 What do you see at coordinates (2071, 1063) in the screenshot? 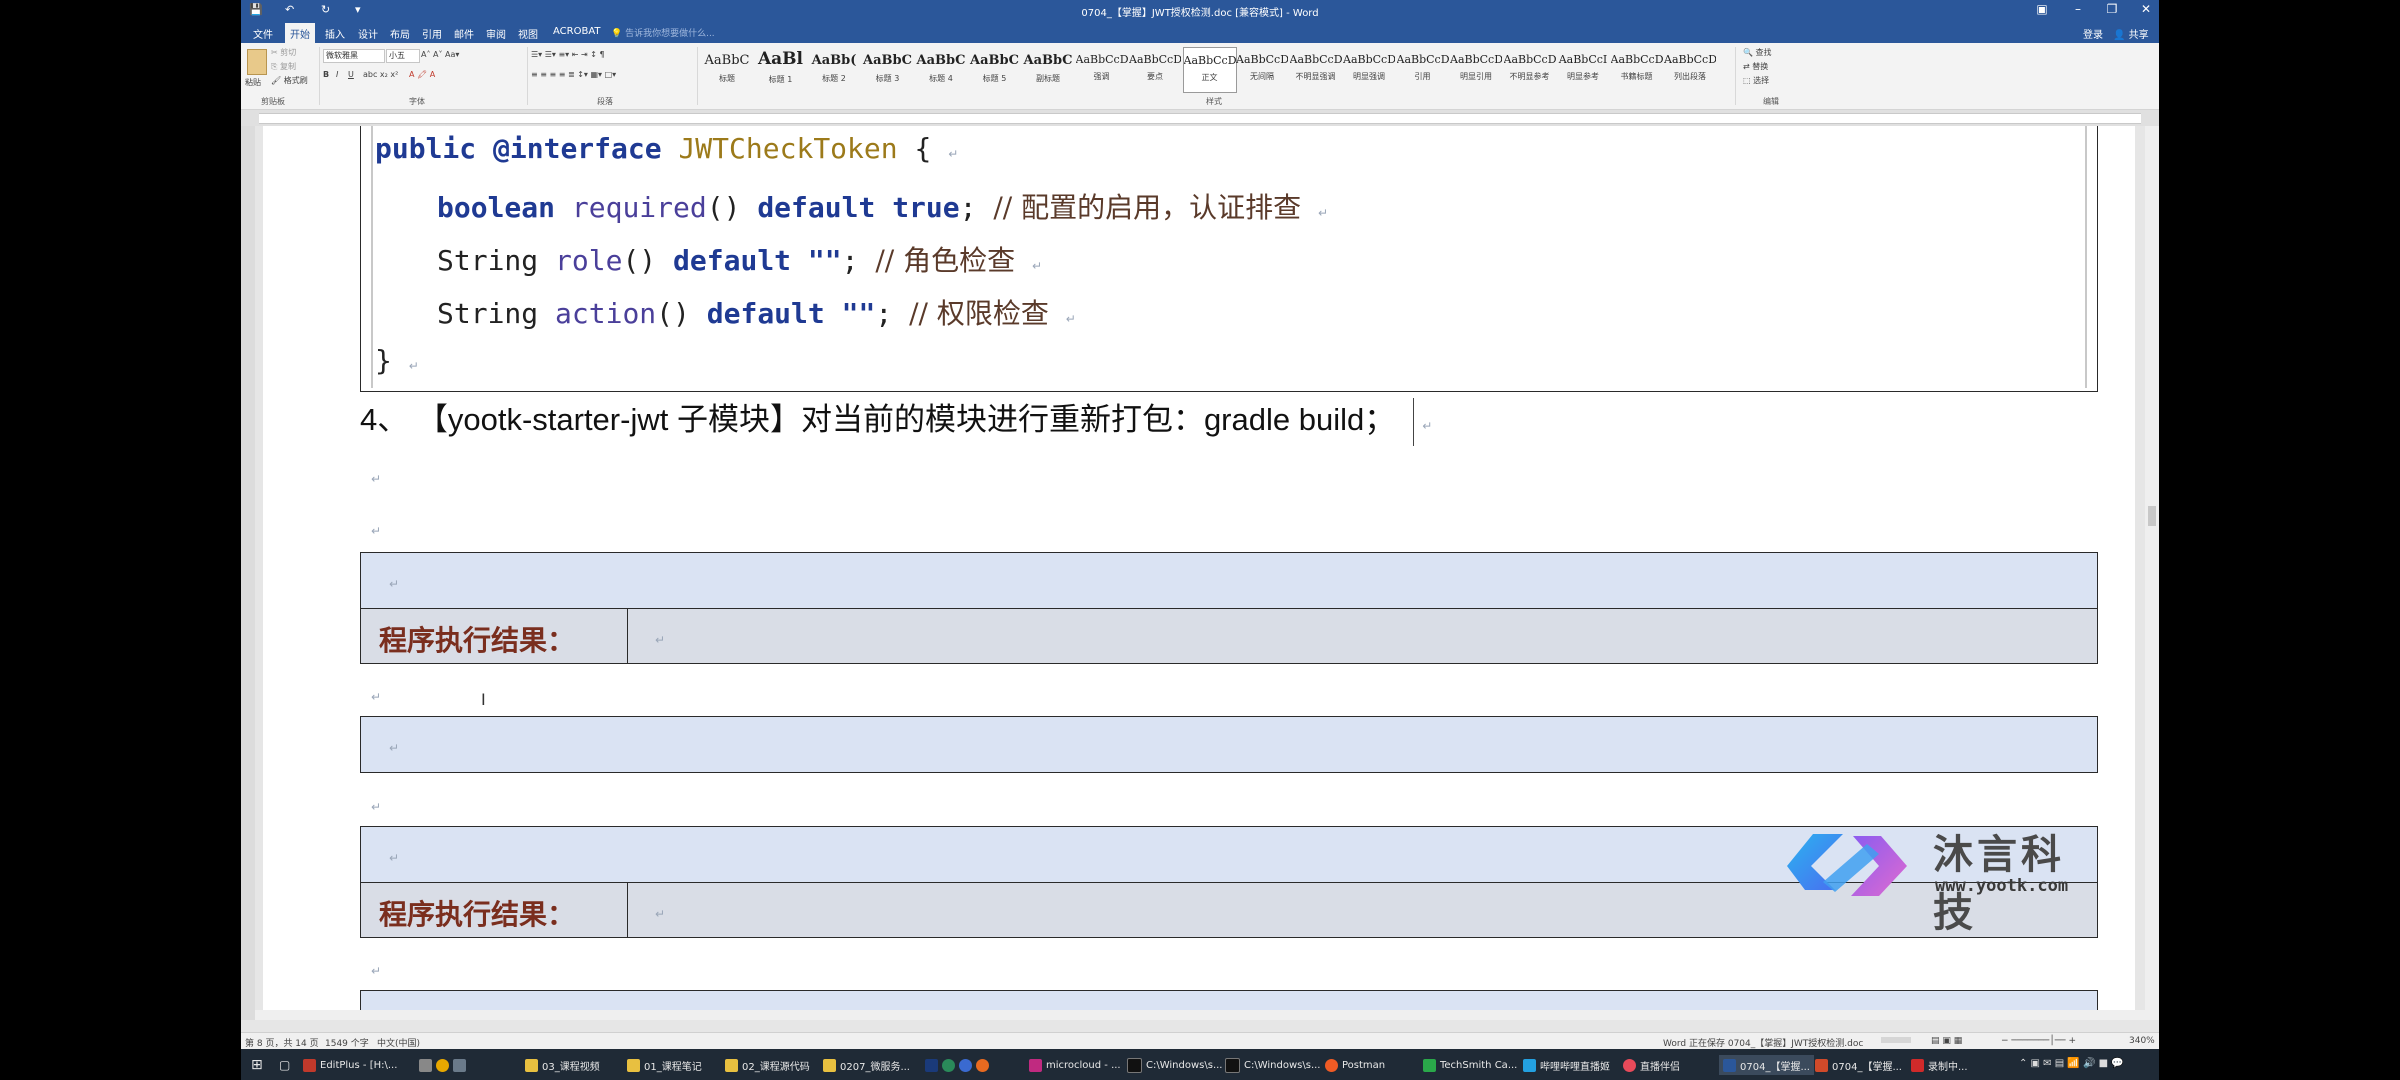
I see `system-tray-icons: ⌃ ▣ ✉ ▤ 📶 🔊 ■ 💬` at bounding box center [2071, 1063].